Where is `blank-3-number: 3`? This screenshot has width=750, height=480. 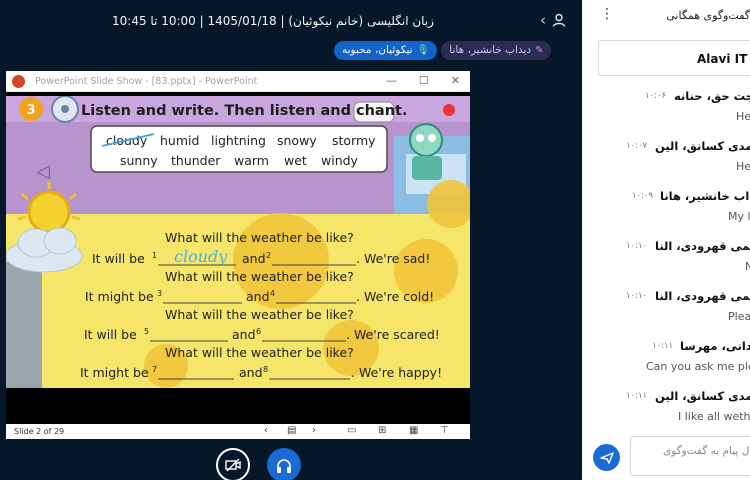 blank-3-number: 3 is located at coordinates (159, 293).